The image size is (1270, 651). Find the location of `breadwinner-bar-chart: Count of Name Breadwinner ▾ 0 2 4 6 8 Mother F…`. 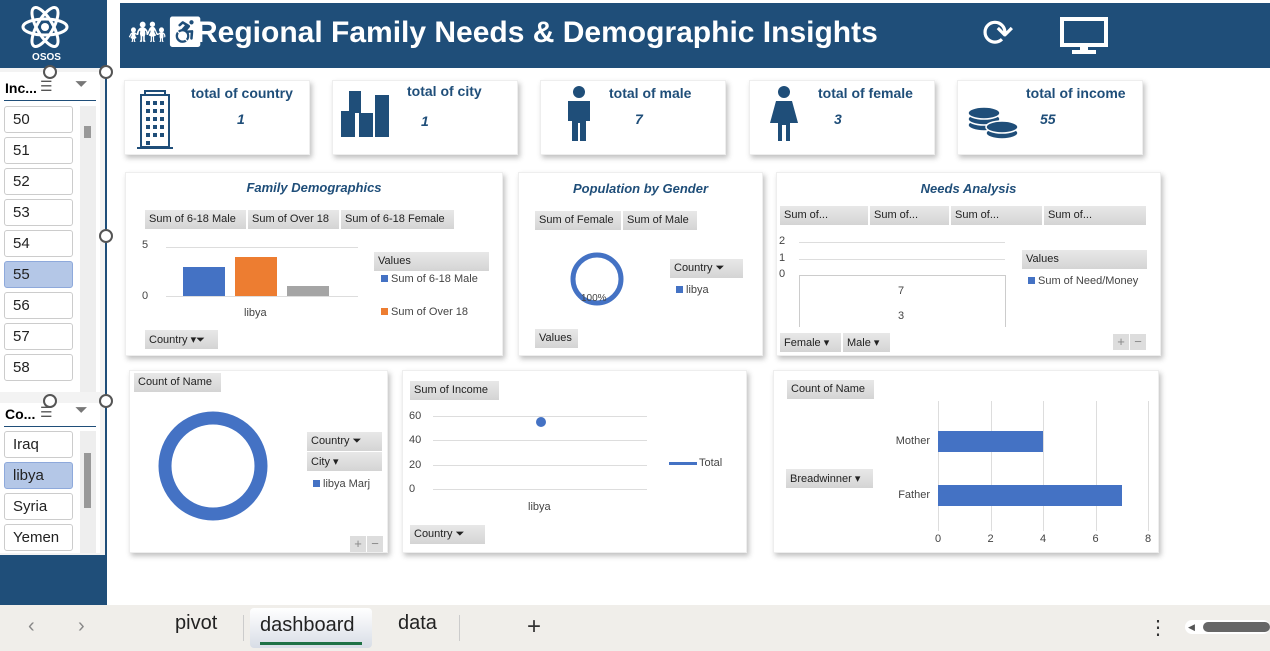

breadwinner-bar-chart: Count of Name Breadwinner ▾ 0 2 4 6 8 Mother F… is located at coordinates (966, 461).